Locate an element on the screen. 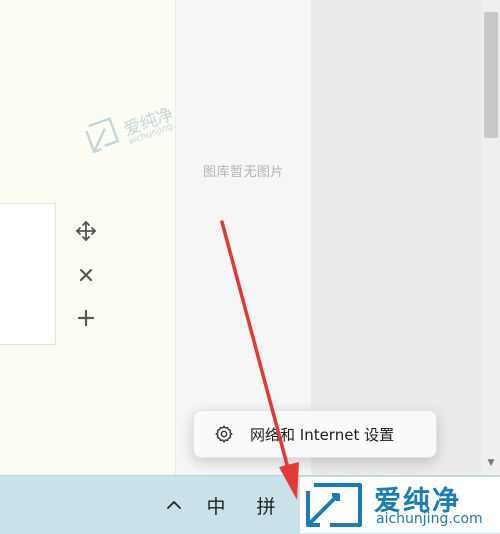 This screenshot has width=500, height=534. chevron-up-icon is located at coordinates (174, 505).